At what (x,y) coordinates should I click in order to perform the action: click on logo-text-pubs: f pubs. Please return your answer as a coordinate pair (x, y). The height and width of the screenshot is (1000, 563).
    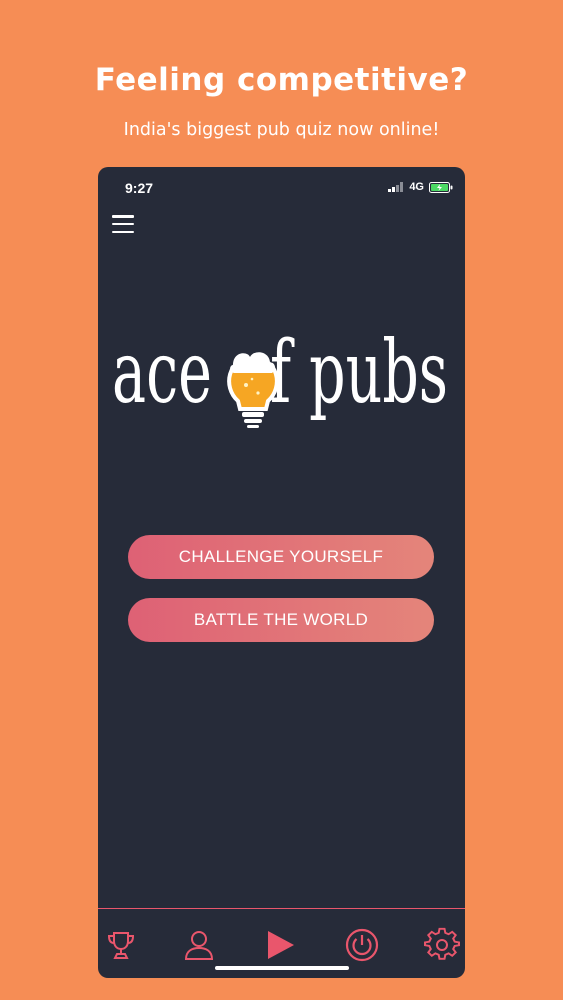
    Looking at the image, I should click on (359, 373).